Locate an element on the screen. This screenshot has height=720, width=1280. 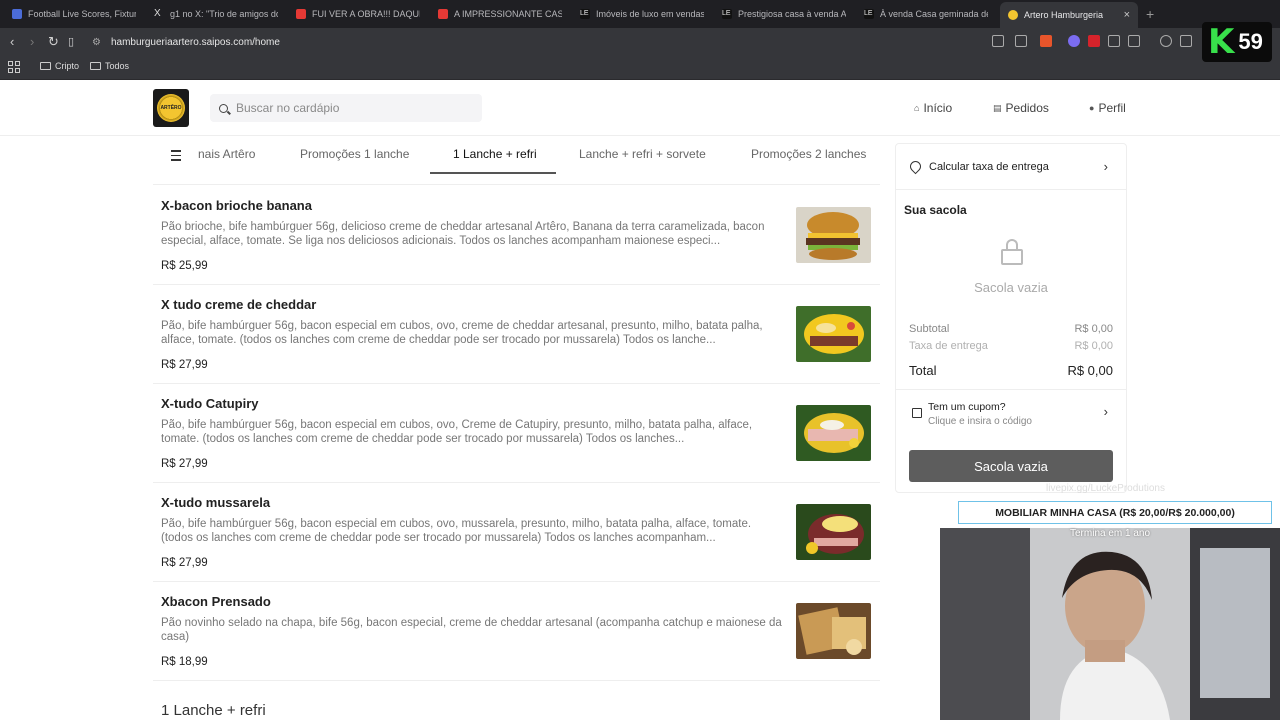
forward-icon: › is located at coordinates (32, 42).